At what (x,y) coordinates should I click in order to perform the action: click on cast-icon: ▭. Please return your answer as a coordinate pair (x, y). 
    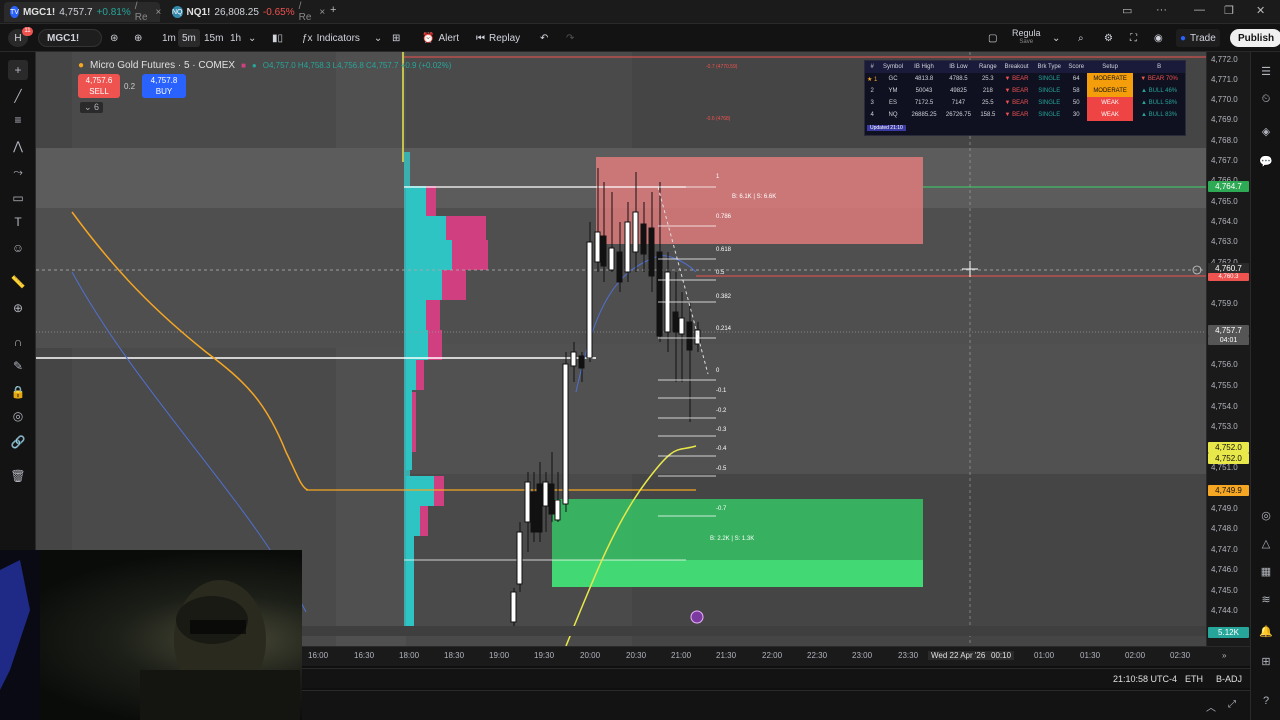
    Looking at the image, I should click on (1127, 10).